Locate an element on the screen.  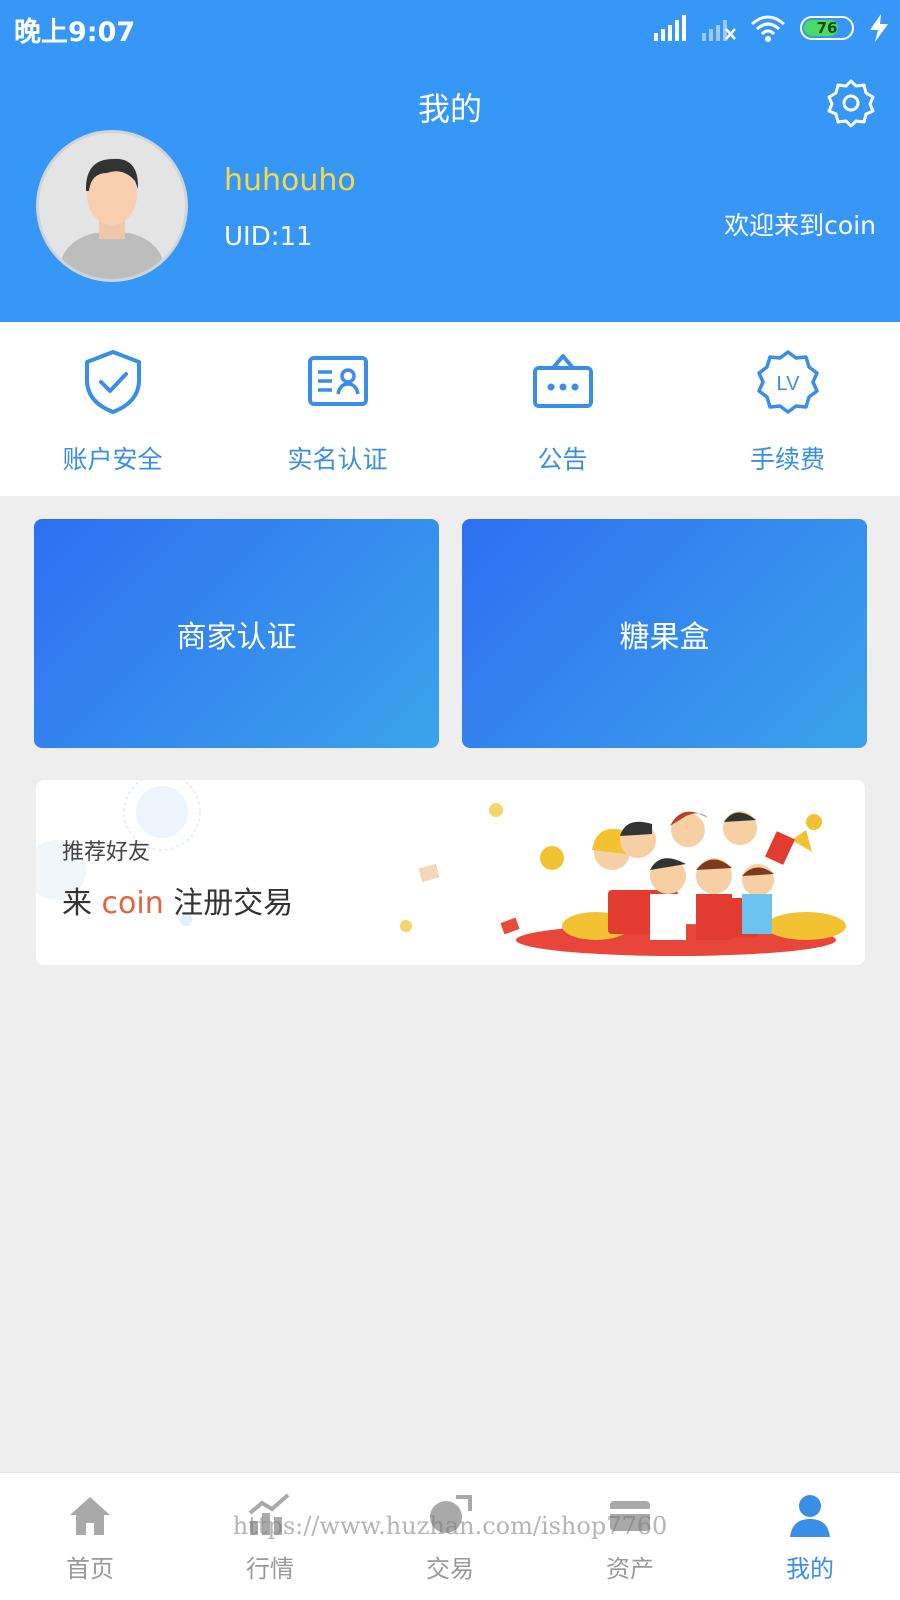
tab-label: 资产 is located at coordinates (630, 1569).